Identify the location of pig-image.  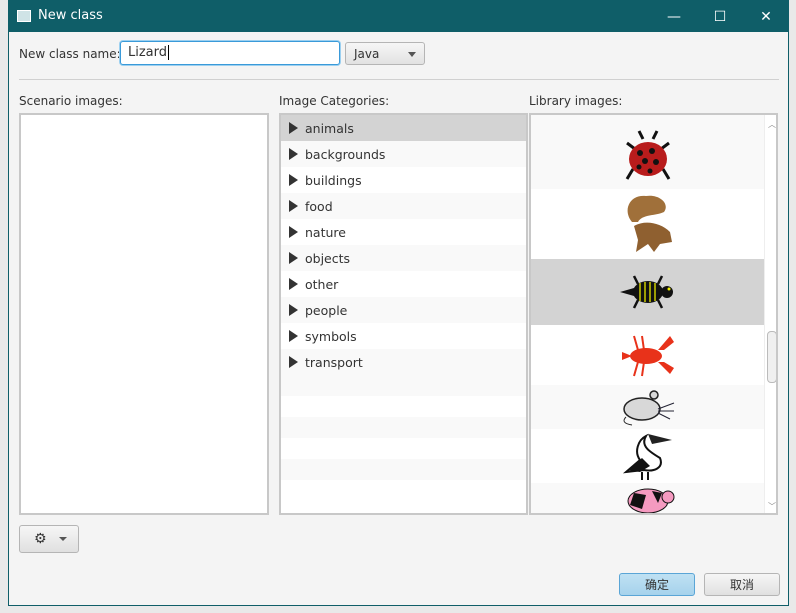
(650, 500).